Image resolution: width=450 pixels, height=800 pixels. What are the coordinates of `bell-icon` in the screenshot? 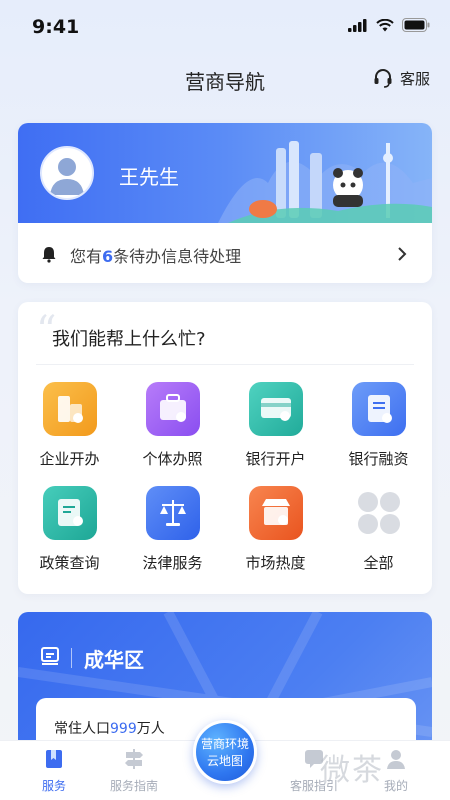 It's located at (49, 255).